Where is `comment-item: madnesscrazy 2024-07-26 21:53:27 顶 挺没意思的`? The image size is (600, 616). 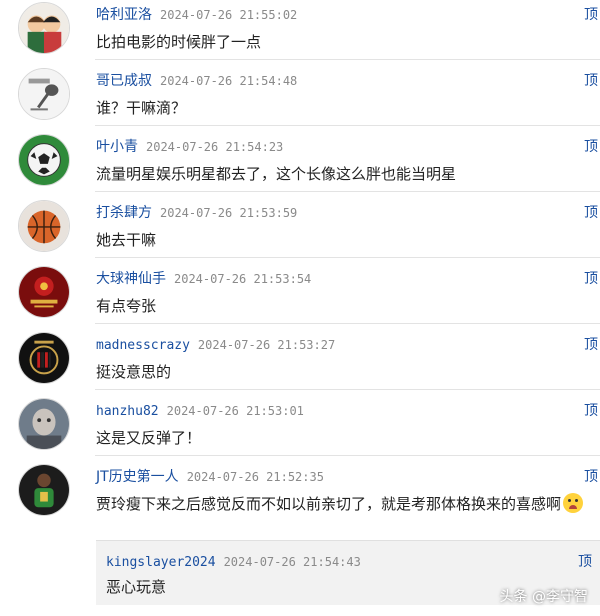
comment-item: madnesscrazy 2024-07-26 21:53:27 顶 挺没意思的 is located at coordinates (300, 357).